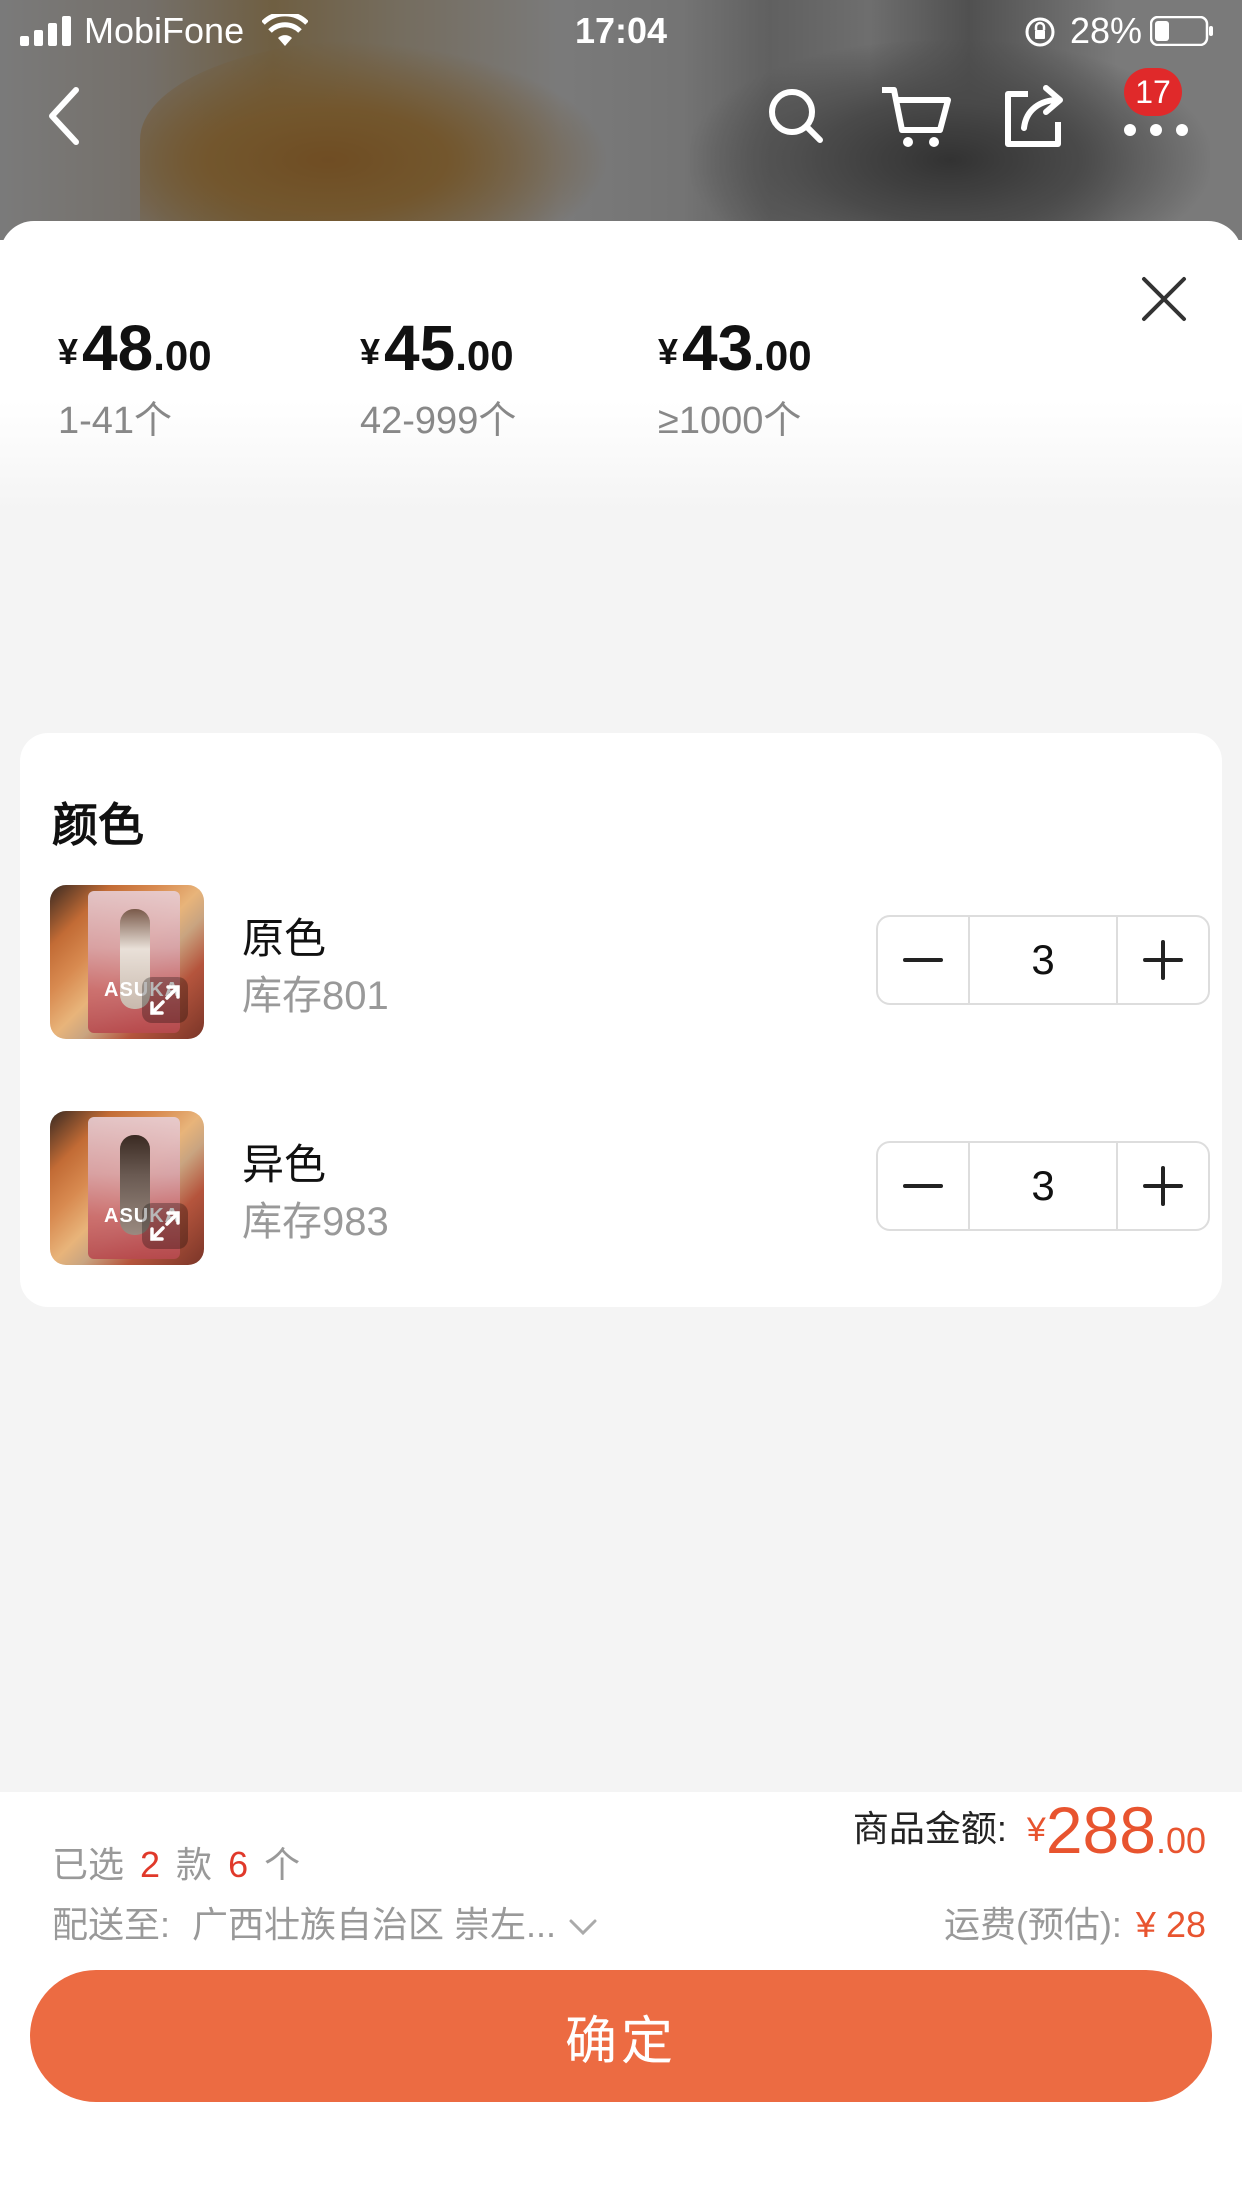 Image resolution: width=1242 pixels, height=2208 pixels. I want to click on battery-icon, so click(1181, 31).